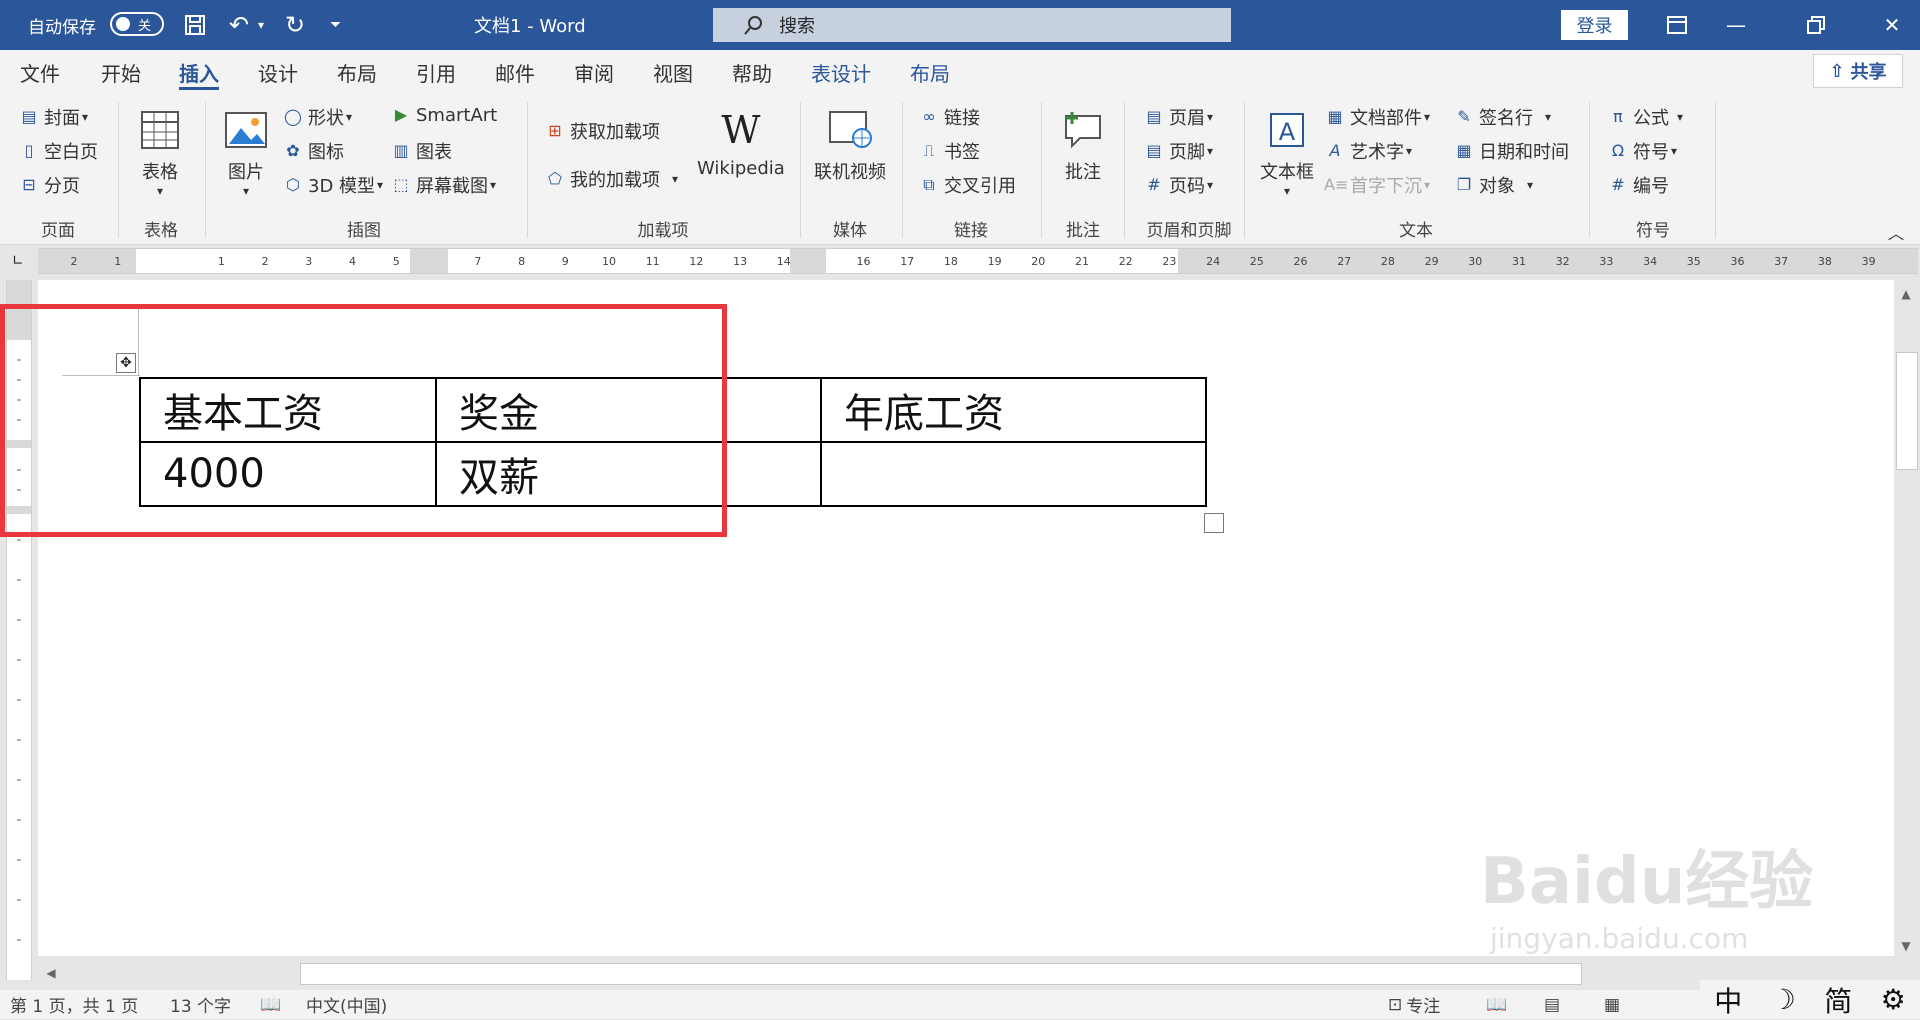 The height and width of the screenshot is (1020, 1920). I want to click on link-button: ∞ 链接, so click(949, 117).